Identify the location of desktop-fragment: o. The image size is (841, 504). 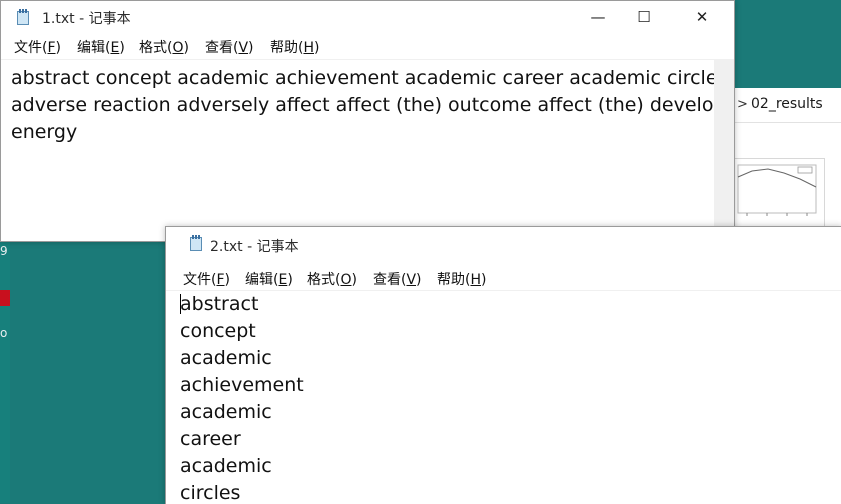
(4, 333).